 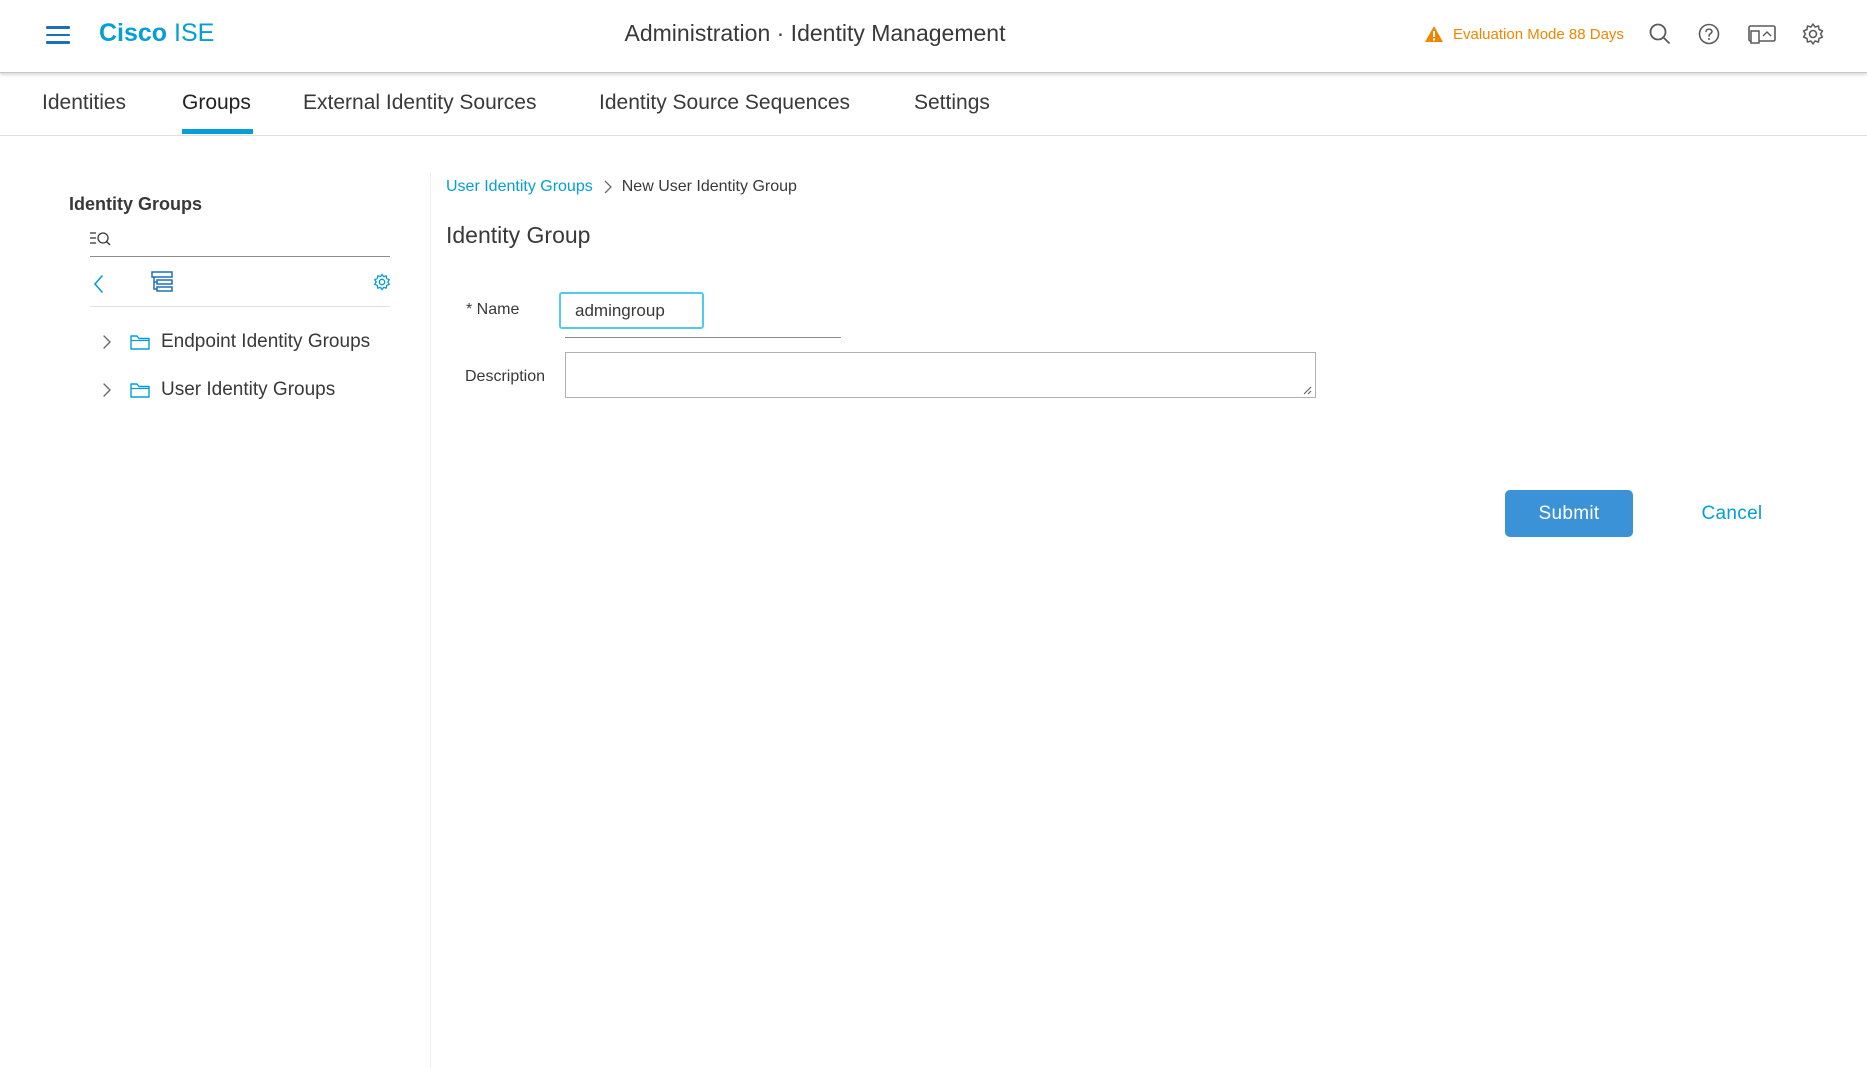 What do you see at coordinates (493, 309) in the screenshot?
I see `name-label: * Name` at bounding box center [493, 309].